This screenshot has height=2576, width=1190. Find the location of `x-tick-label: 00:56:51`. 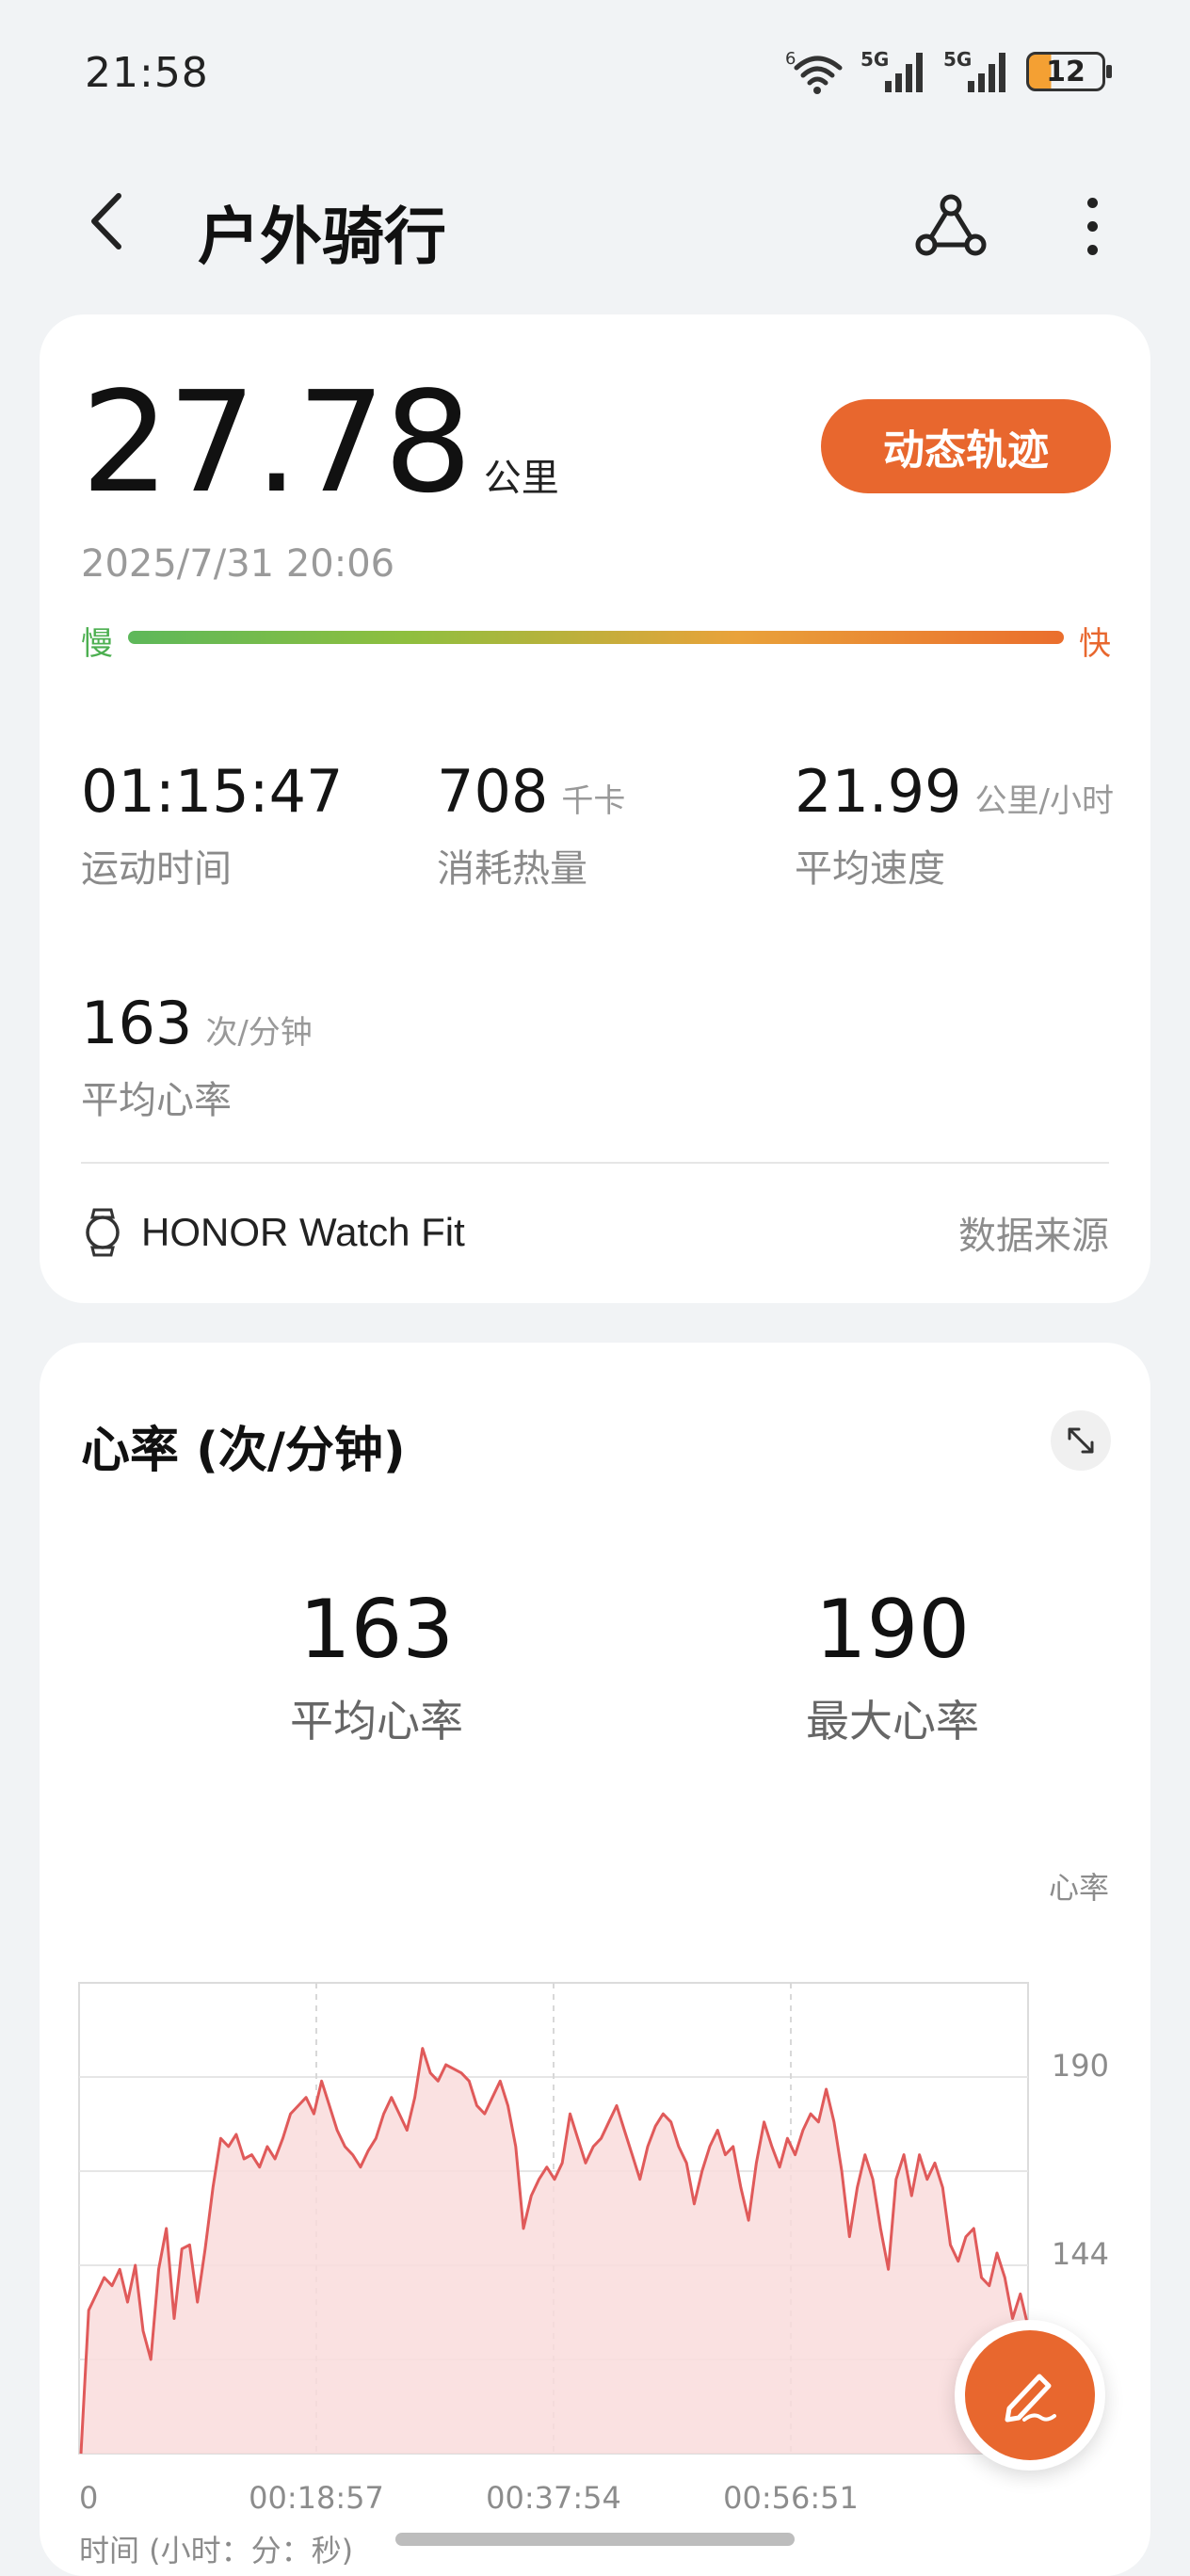

x-tick-label: 00:56:51 is located at coordinates (791, 2498).